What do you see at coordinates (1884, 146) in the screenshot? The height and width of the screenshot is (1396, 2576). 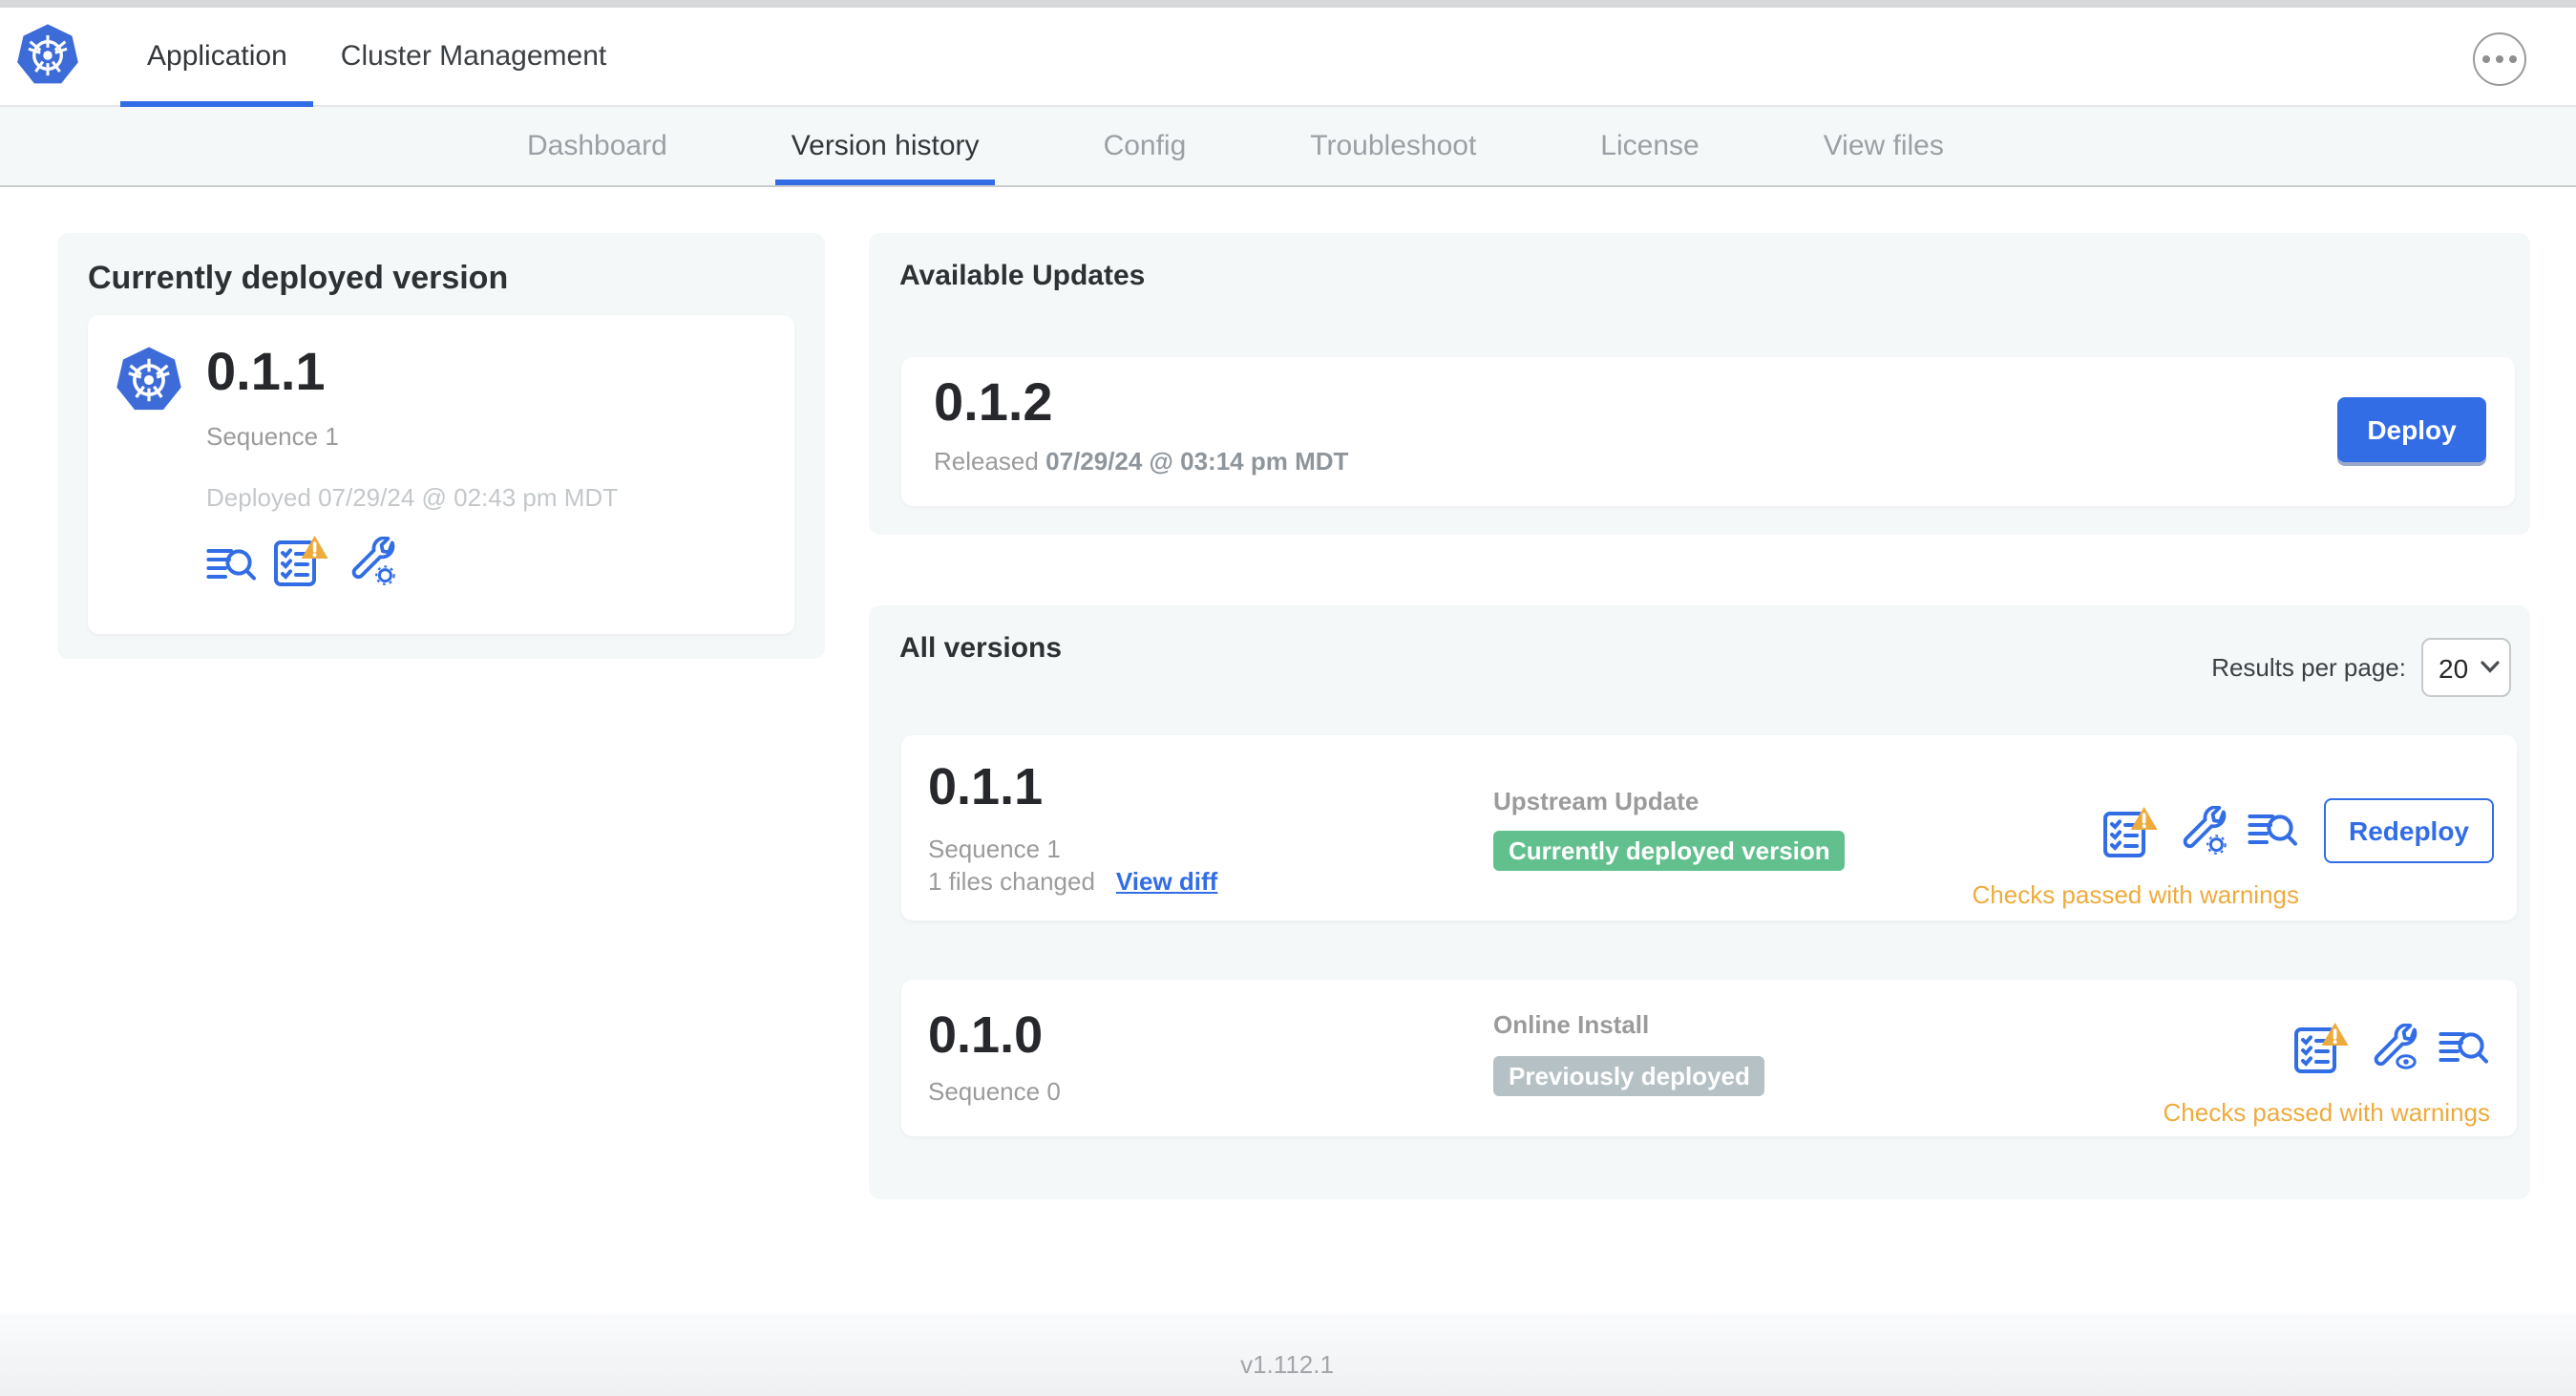 I see `tab-view-files: View files` at bounding box center [1884, 146].